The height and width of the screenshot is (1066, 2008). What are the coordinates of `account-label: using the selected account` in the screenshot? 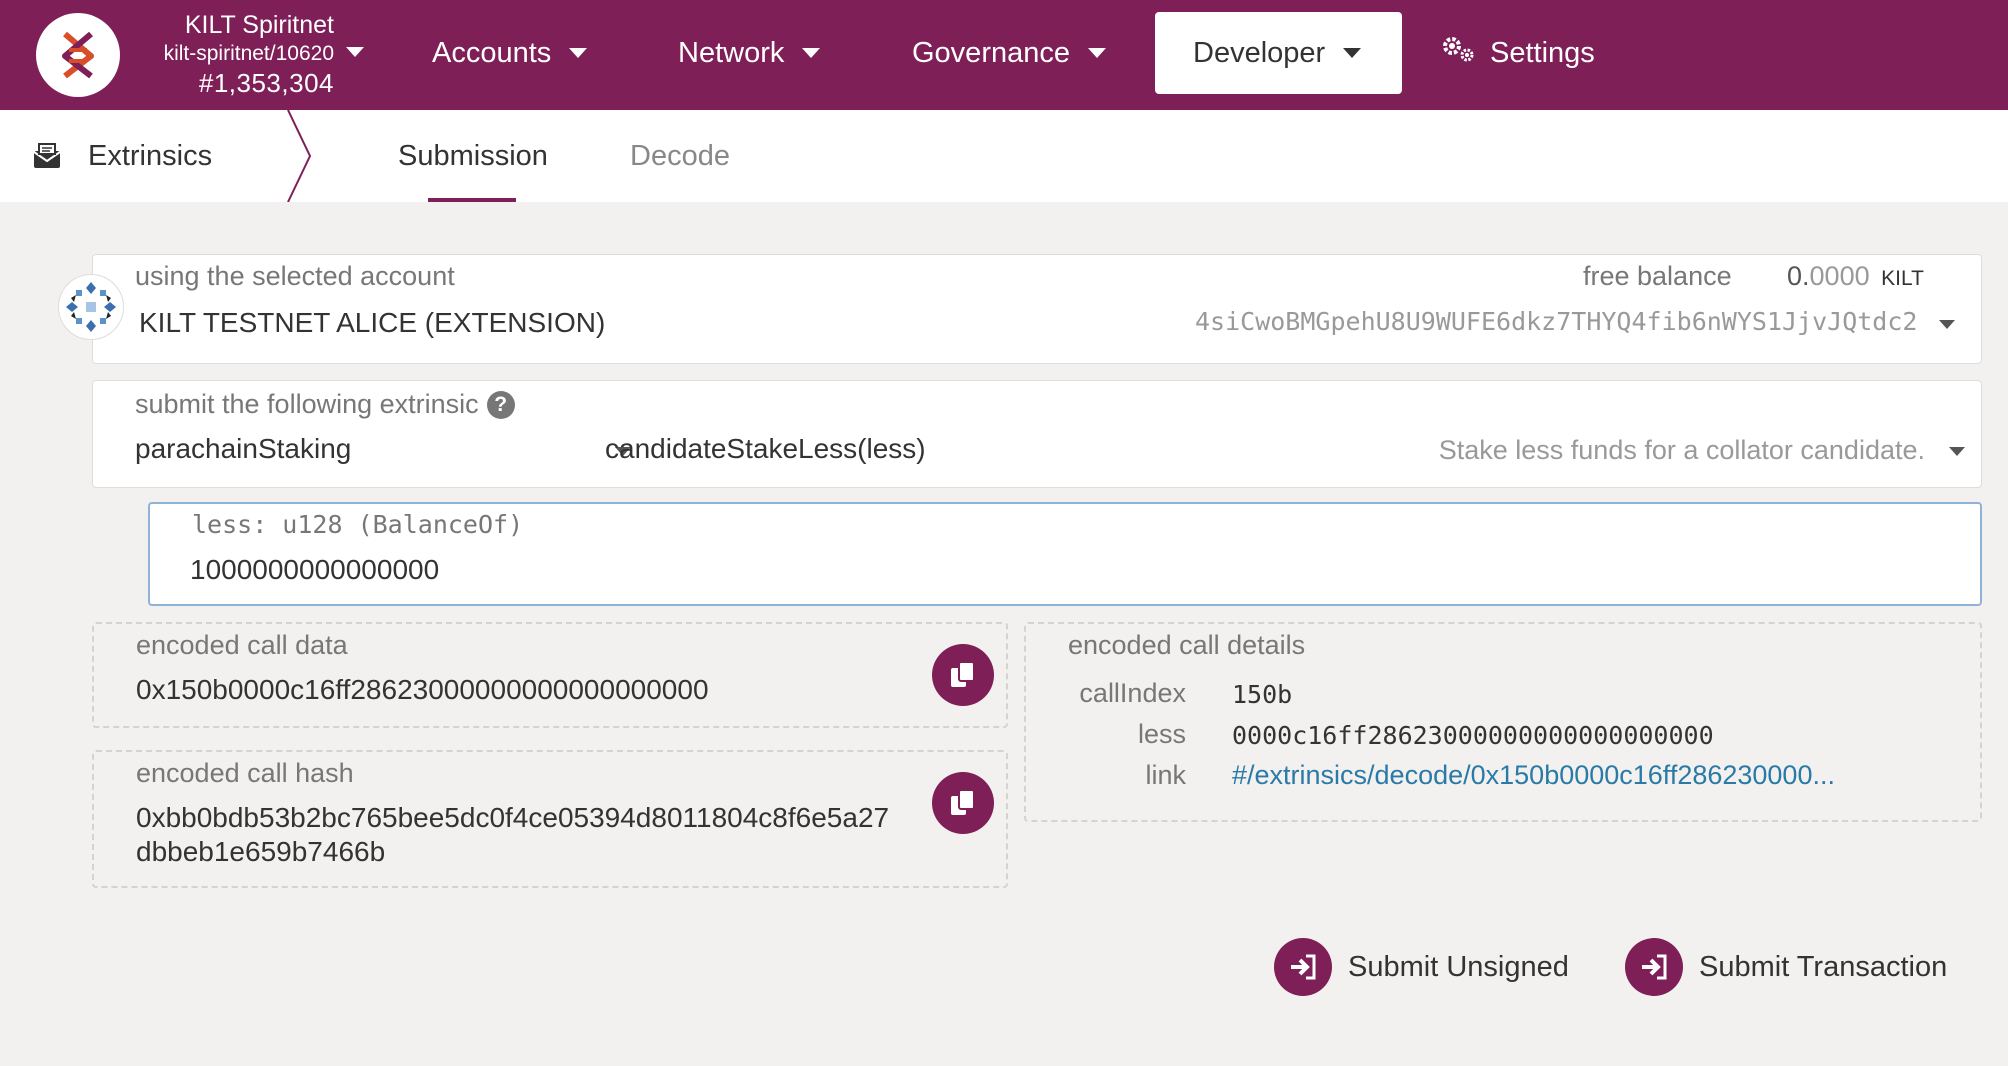 It's located at (295, 276).